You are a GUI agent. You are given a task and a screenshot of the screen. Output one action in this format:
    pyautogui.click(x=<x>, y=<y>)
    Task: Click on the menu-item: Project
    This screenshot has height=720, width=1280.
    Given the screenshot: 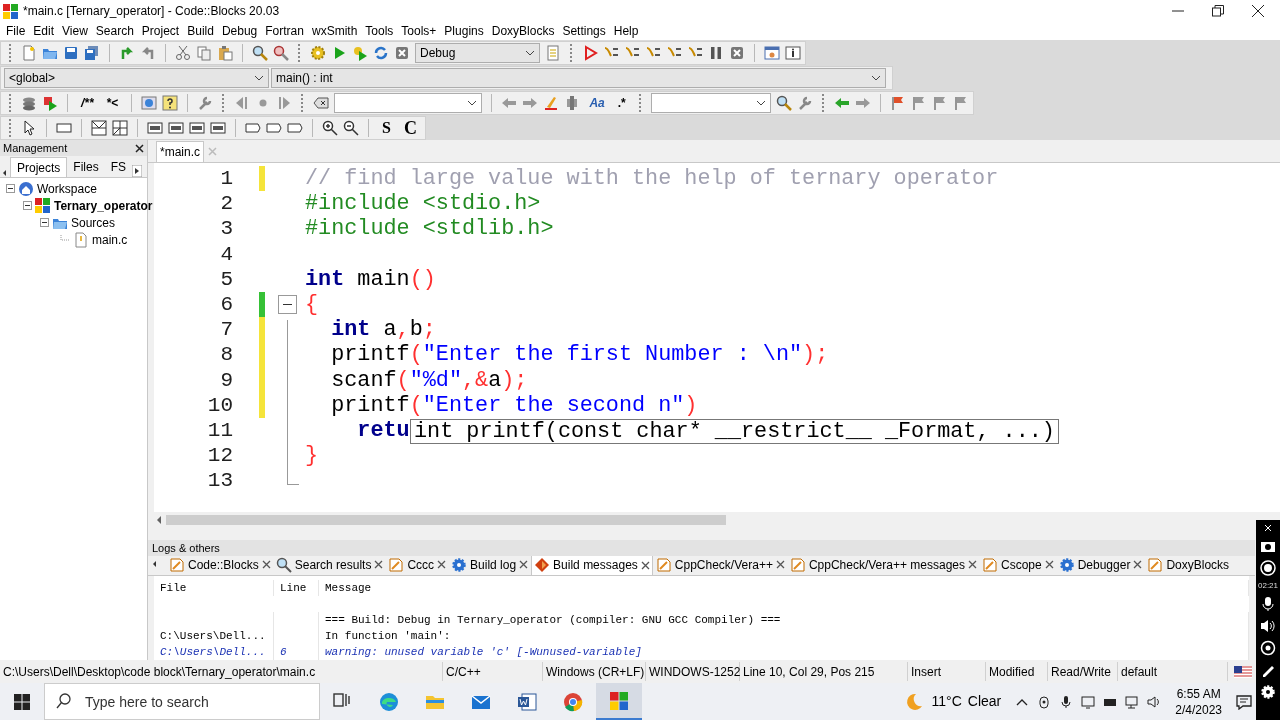 What is the action you would take?
    pyautogui.click(x=160, y=31)
    